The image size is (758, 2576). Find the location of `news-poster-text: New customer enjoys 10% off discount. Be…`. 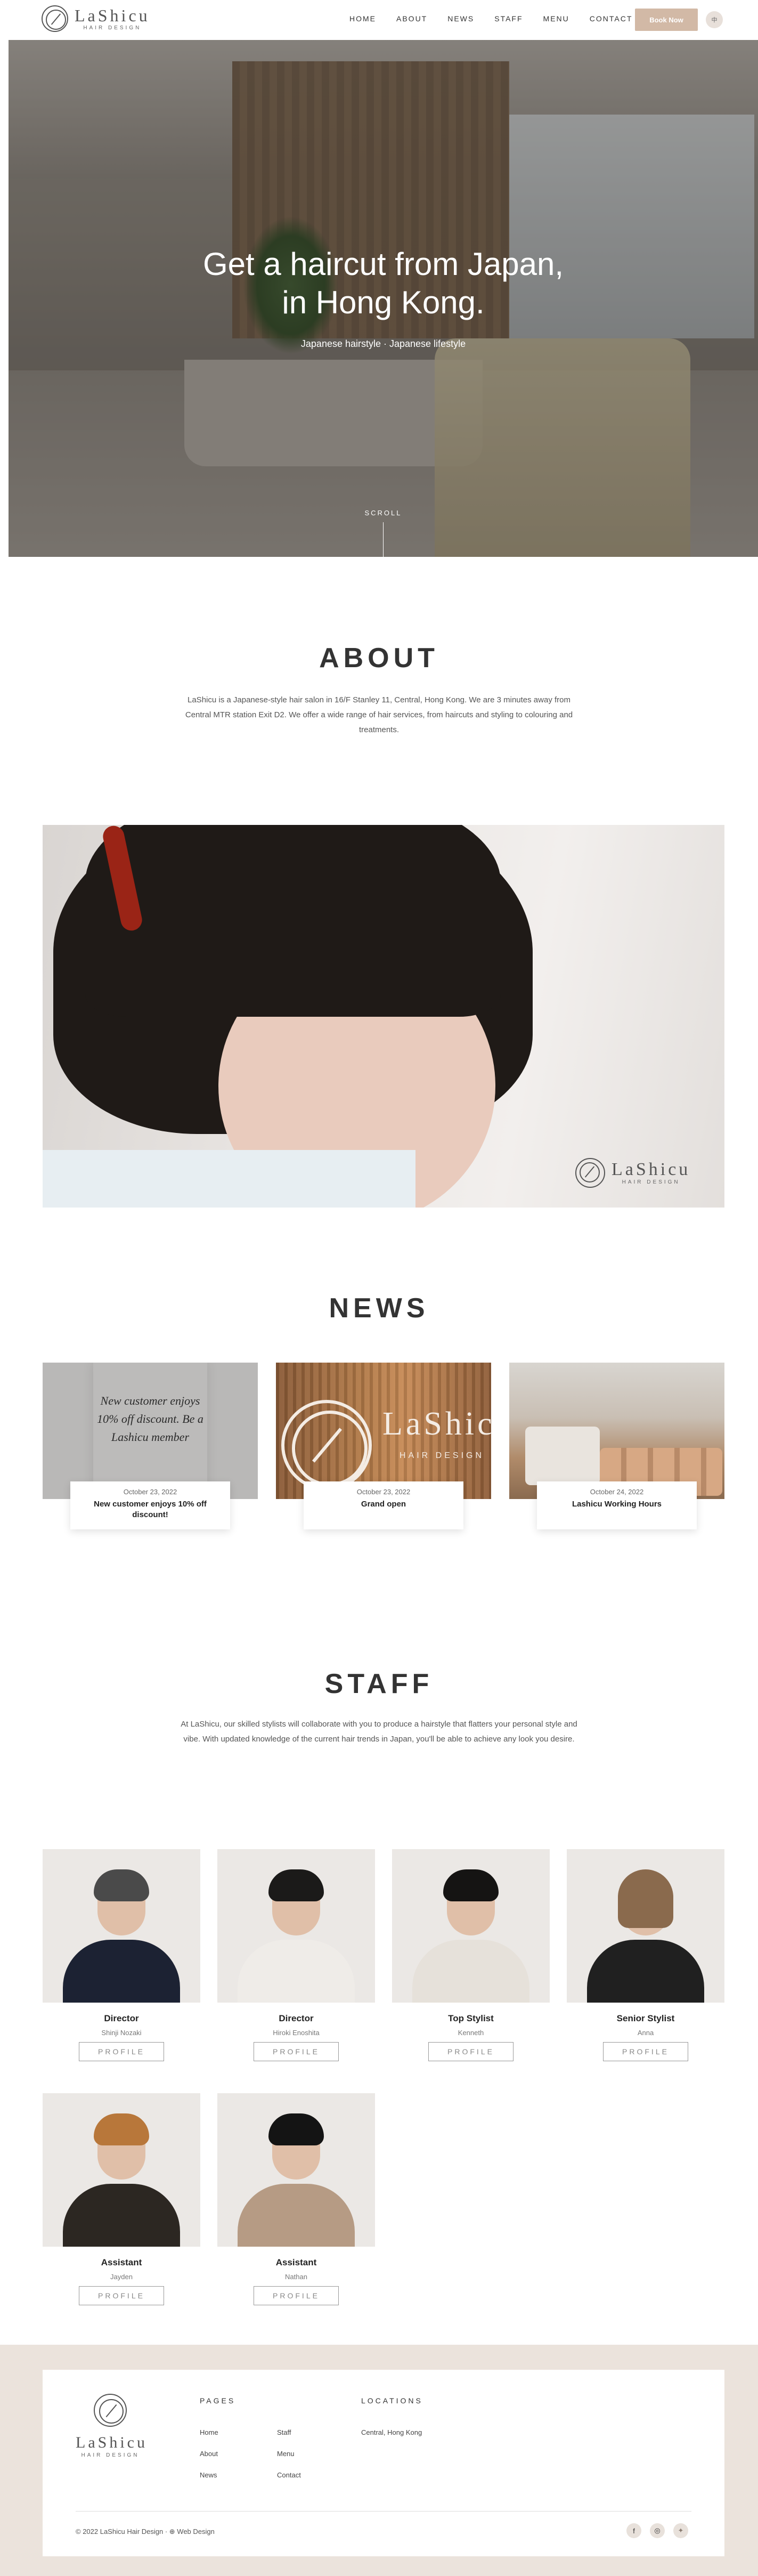

news-poster-text: New customer enjoys 10% off discount. Be… is located at coordinates (150, 1419).